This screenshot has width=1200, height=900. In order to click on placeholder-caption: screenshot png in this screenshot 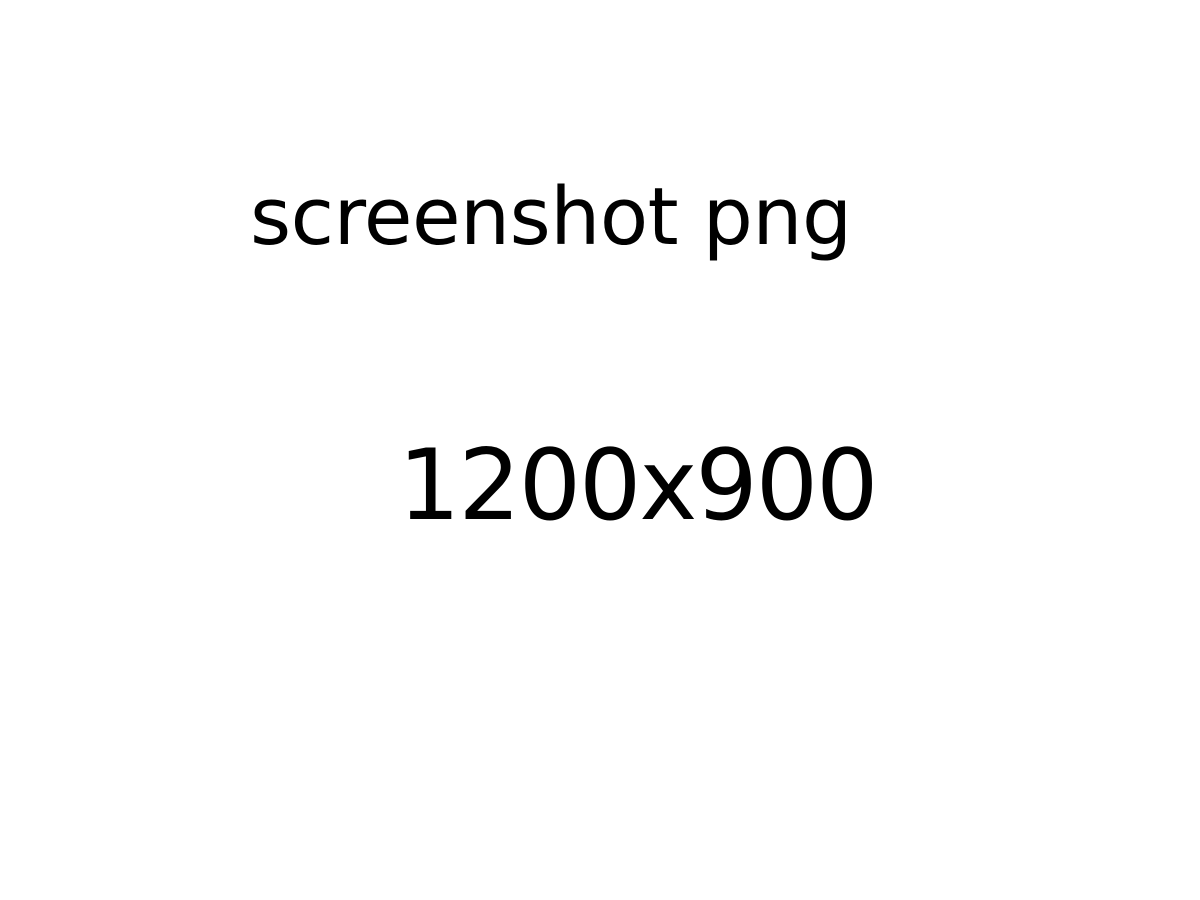, I will do `click(551, 217)`.